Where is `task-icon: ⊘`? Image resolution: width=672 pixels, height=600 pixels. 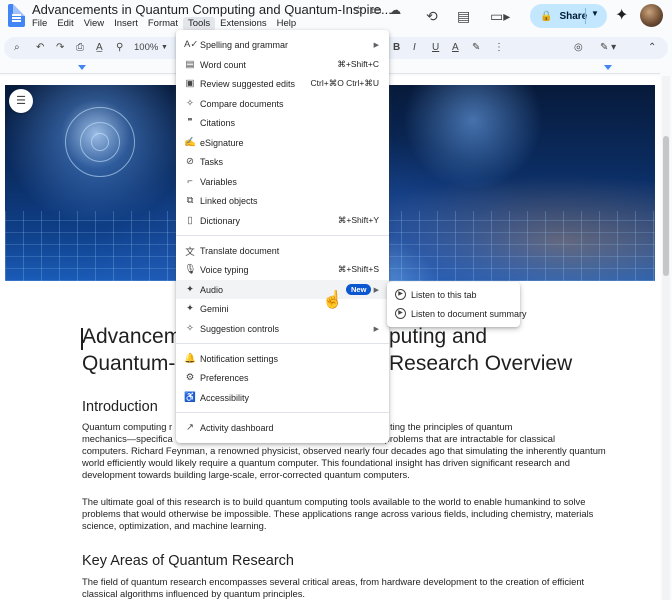
task-icon: ⊘ is located at coordinates (190, 161).